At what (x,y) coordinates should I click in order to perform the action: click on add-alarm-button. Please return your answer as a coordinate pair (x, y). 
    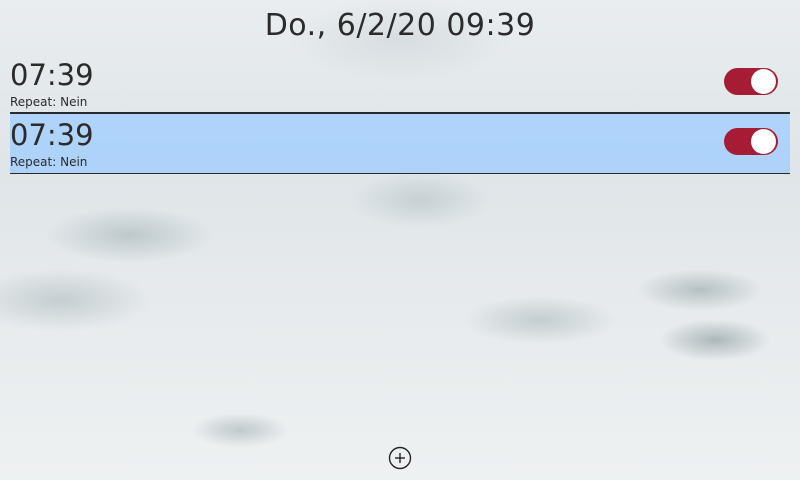
    Looking at the image, I should click on (400, 458).